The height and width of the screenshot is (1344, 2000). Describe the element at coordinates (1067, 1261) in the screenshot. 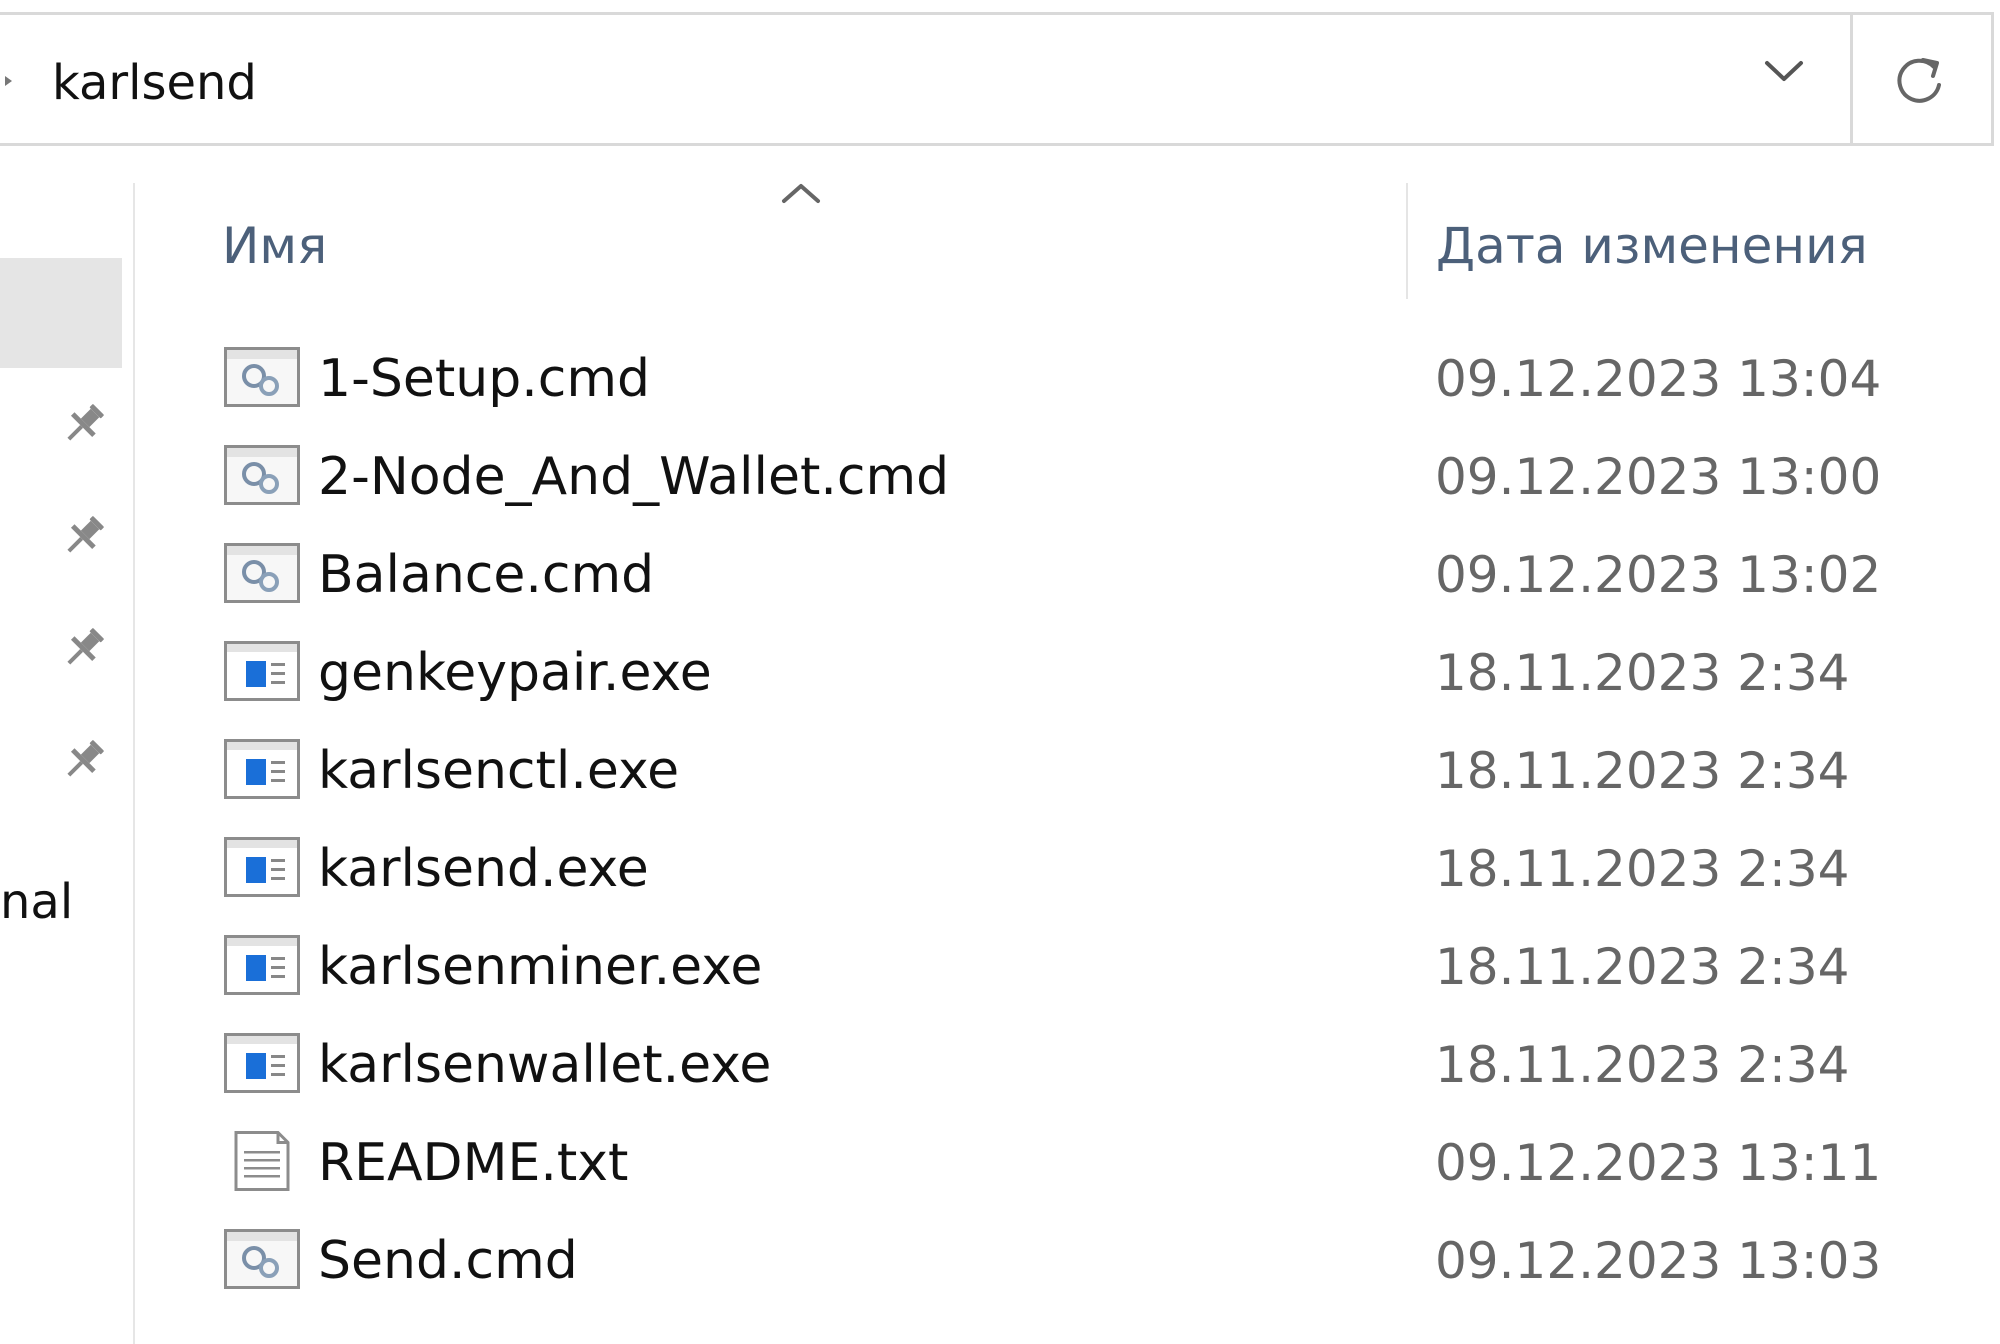

I see `file-row: Send.cmd 09.12.2023 13:03` at that location.